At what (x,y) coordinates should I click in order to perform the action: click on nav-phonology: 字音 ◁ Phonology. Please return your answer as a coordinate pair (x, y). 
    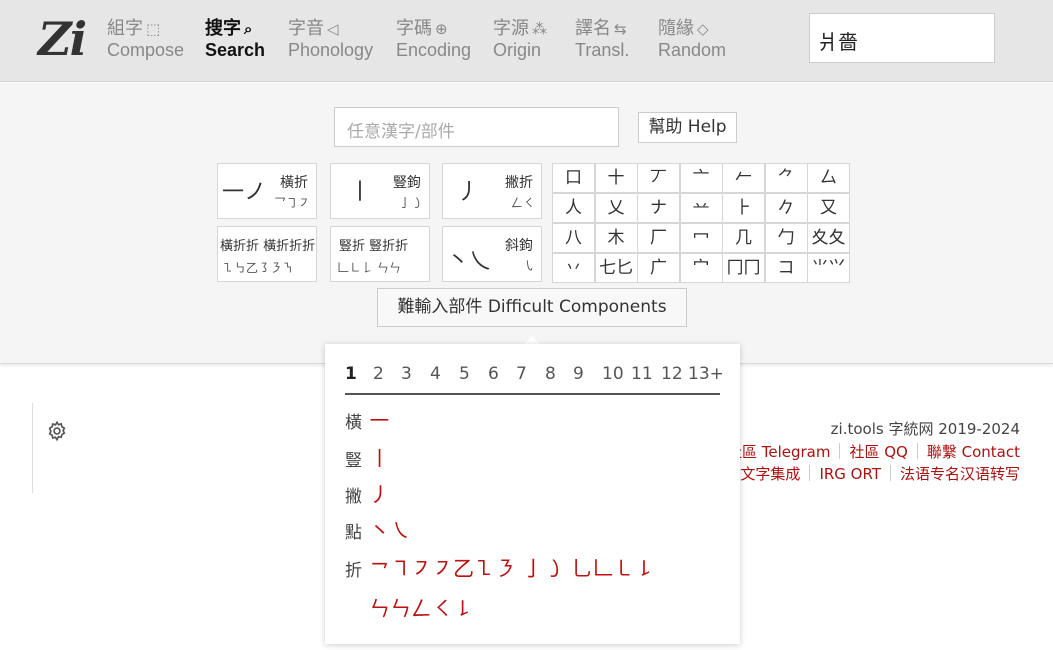
    Looking at the image, I should click on (330, 37).